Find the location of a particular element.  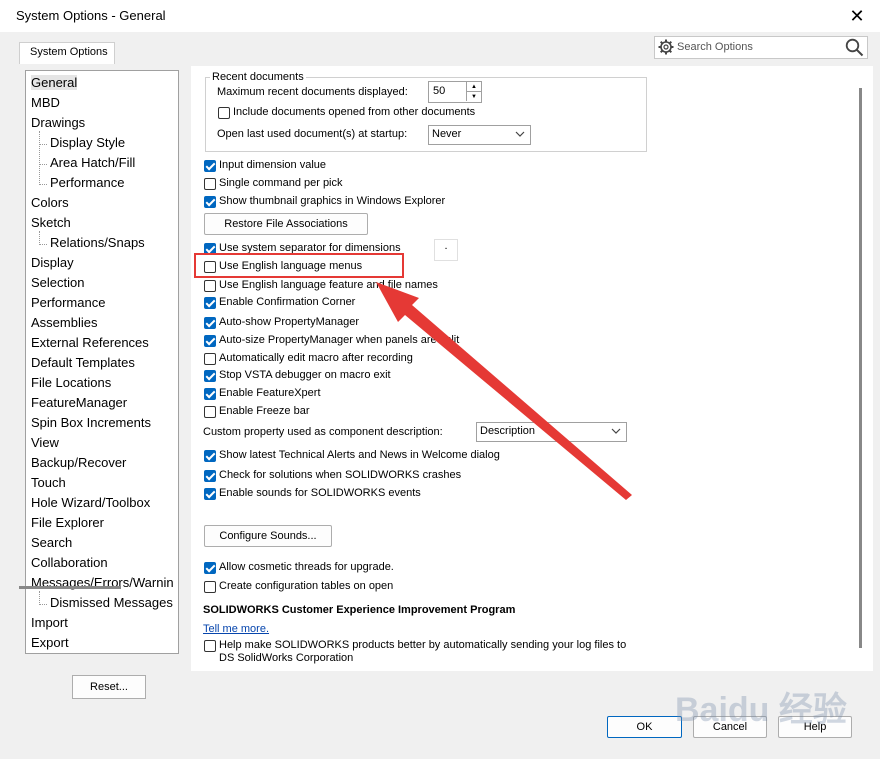

tree-item: Touch is located at coordinates (48, 482).